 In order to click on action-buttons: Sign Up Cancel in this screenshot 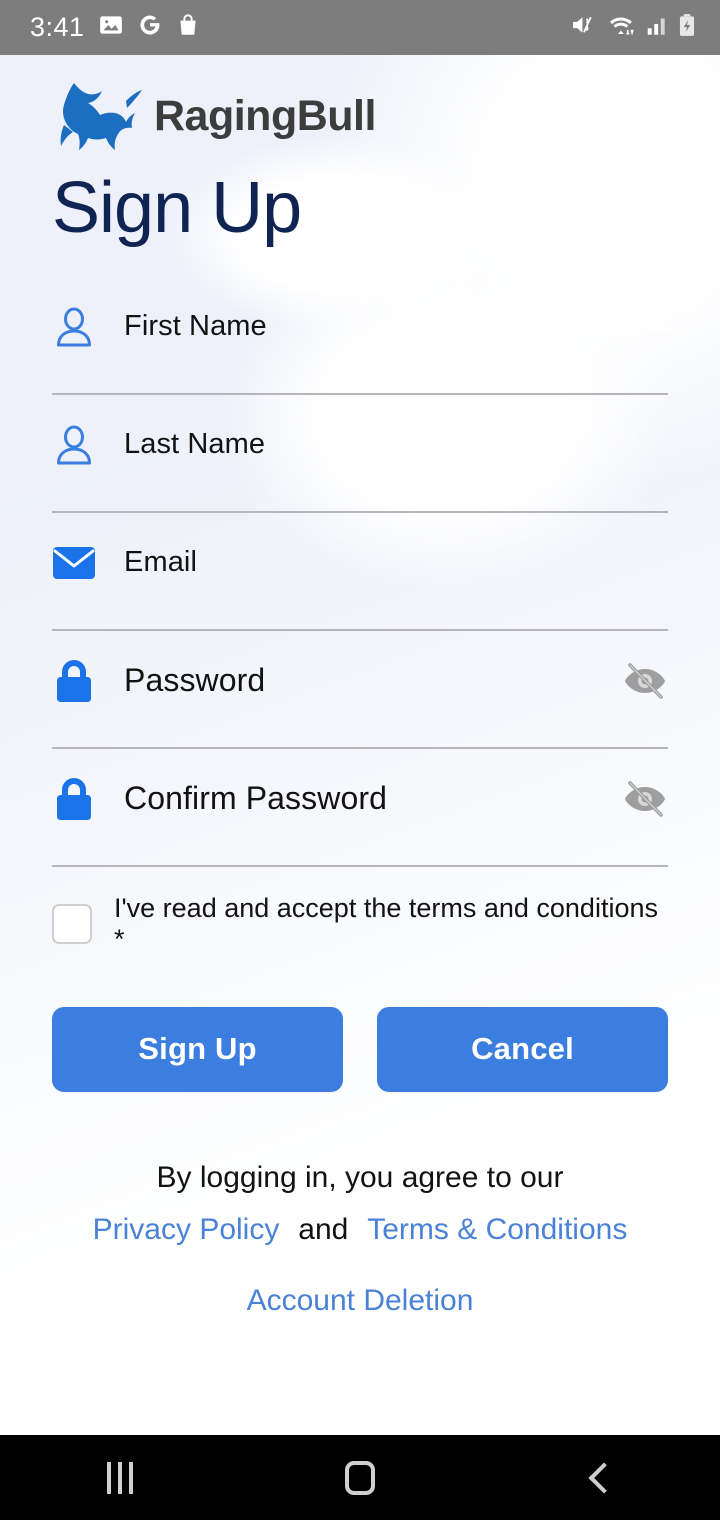, I will do `click(360, 1049)`.